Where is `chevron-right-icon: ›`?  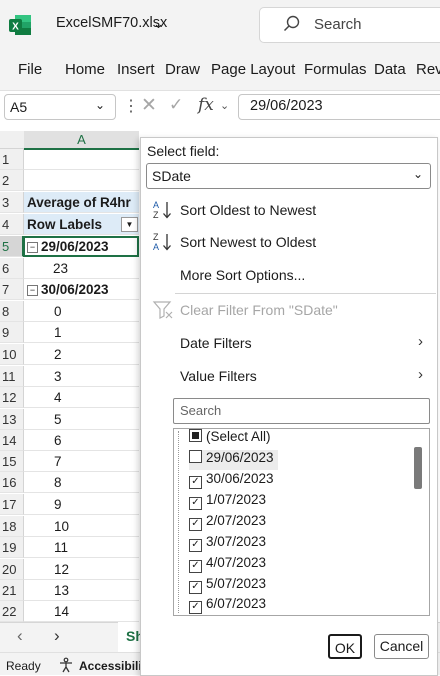 chevron-right-icon: › is located at coordinates (57, 636).